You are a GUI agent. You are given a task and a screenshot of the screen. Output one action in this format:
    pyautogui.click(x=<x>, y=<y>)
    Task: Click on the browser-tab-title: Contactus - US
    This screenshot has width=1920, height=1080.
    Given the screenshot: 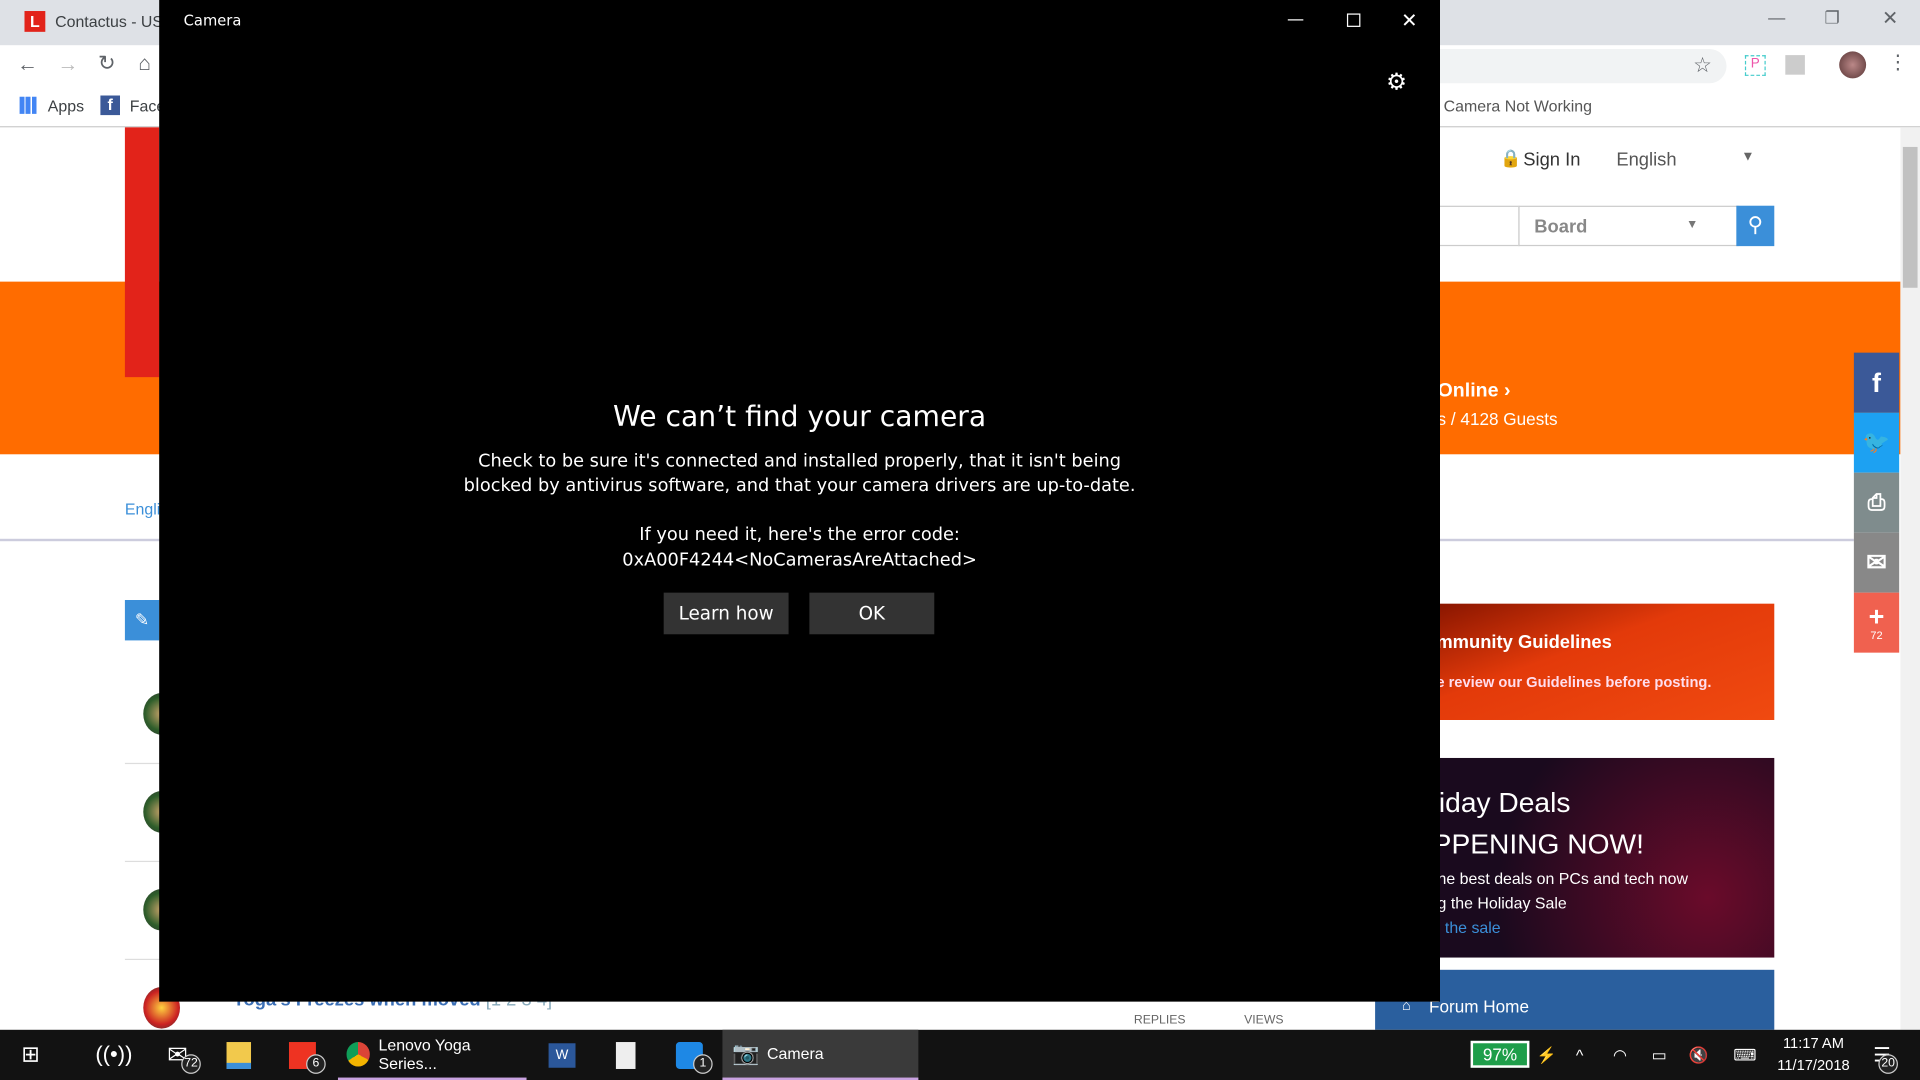 What is the action you would take?
    pyautogui.click(x=109, y=21)
    